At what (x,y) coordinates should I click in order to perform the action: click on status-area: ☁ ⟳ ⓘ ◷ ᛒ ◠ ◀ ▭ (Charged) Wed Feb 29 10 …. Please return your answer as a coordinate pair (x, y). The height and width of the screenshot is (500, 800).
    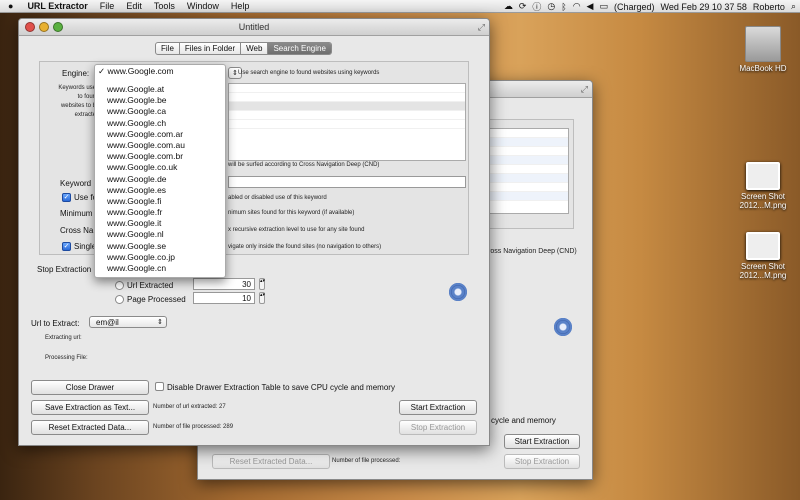
    Looking at the image, I should click on (647, 6).